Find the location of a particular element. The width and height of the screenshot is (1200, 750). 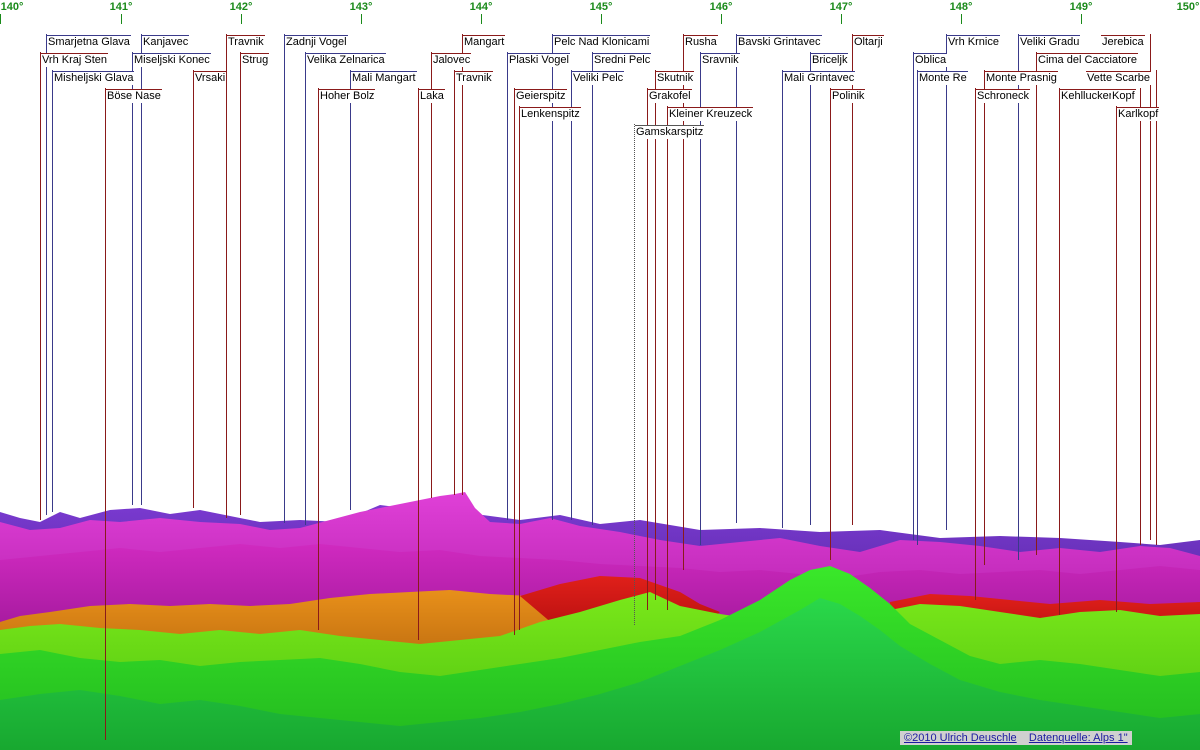

peak-label: Lenkenspitz is located at coordinates (550, 114).